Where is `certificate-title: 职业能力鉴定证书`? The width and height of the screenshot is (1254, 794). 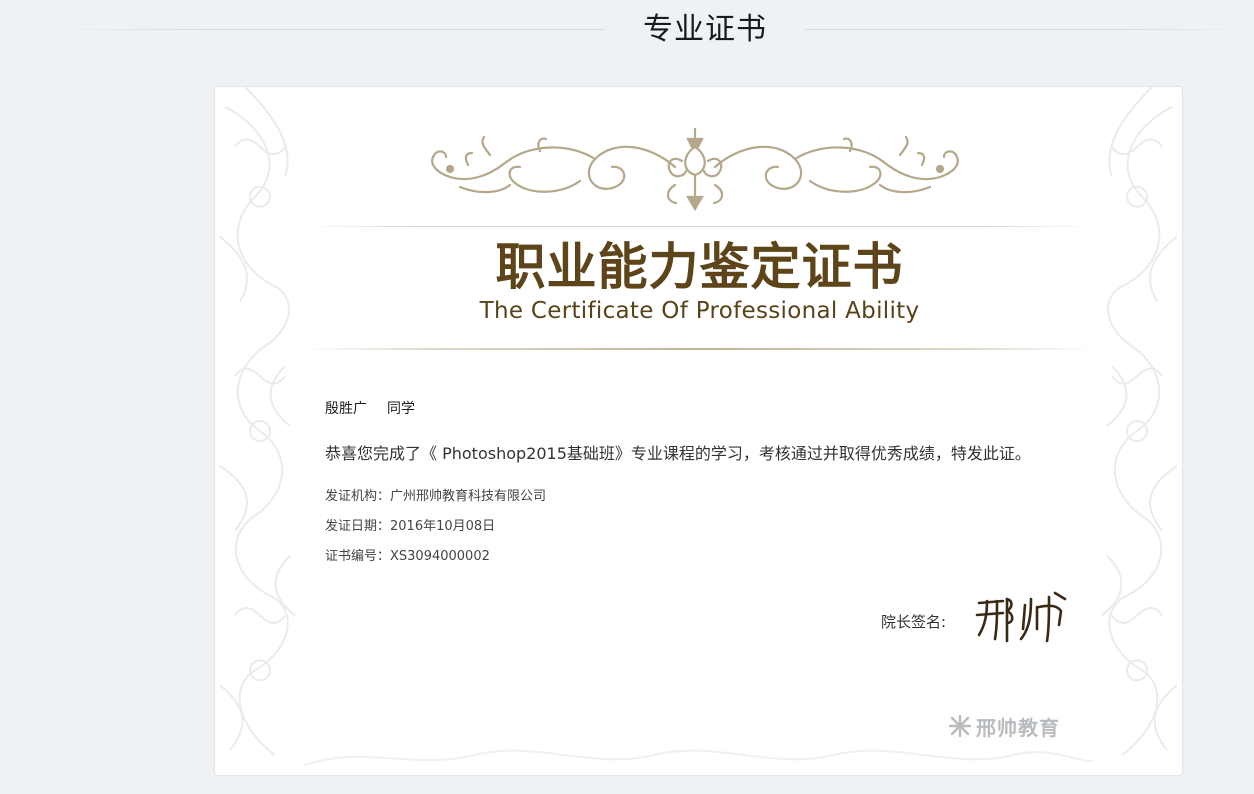 certificate-title: 职业能力鉴定证书 is located at coordinates (699, 267).